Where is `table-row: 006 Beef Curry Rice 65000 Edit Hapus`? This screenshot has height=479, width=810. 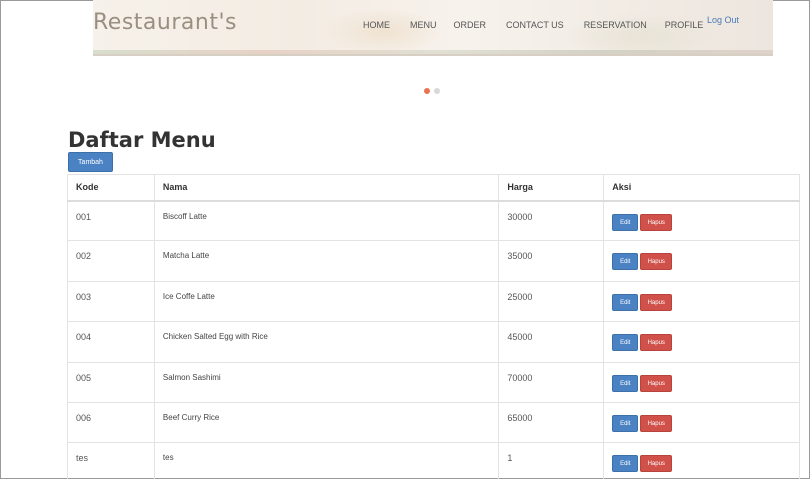 table-row: 006 Beef Curry Rice 65000 Edit Hapus is located at coordinates (433, 422).